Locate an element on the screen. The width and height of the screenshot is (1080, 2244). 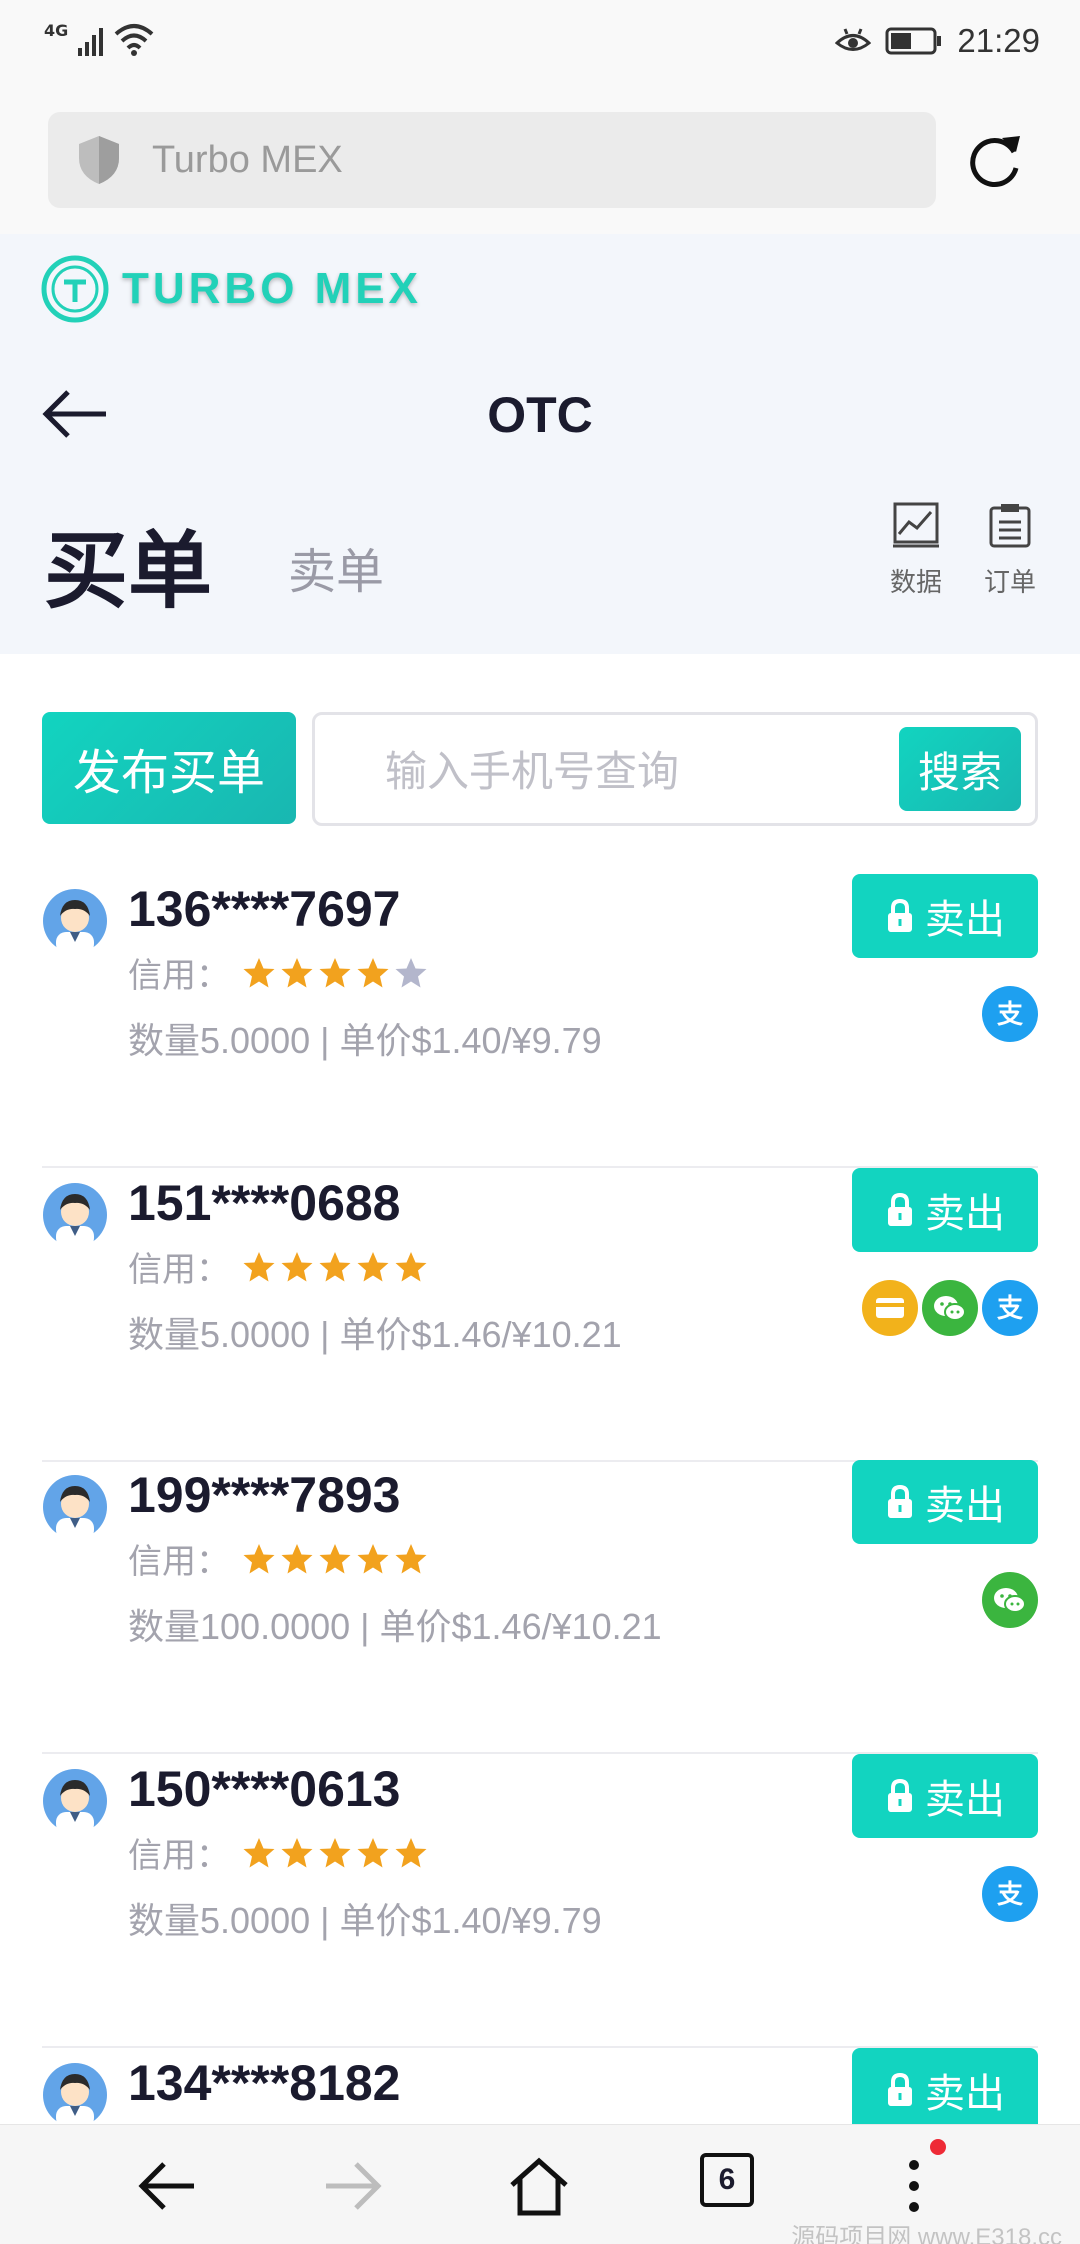
user-phone: 136****7697 is located at coordinates (264, 909).